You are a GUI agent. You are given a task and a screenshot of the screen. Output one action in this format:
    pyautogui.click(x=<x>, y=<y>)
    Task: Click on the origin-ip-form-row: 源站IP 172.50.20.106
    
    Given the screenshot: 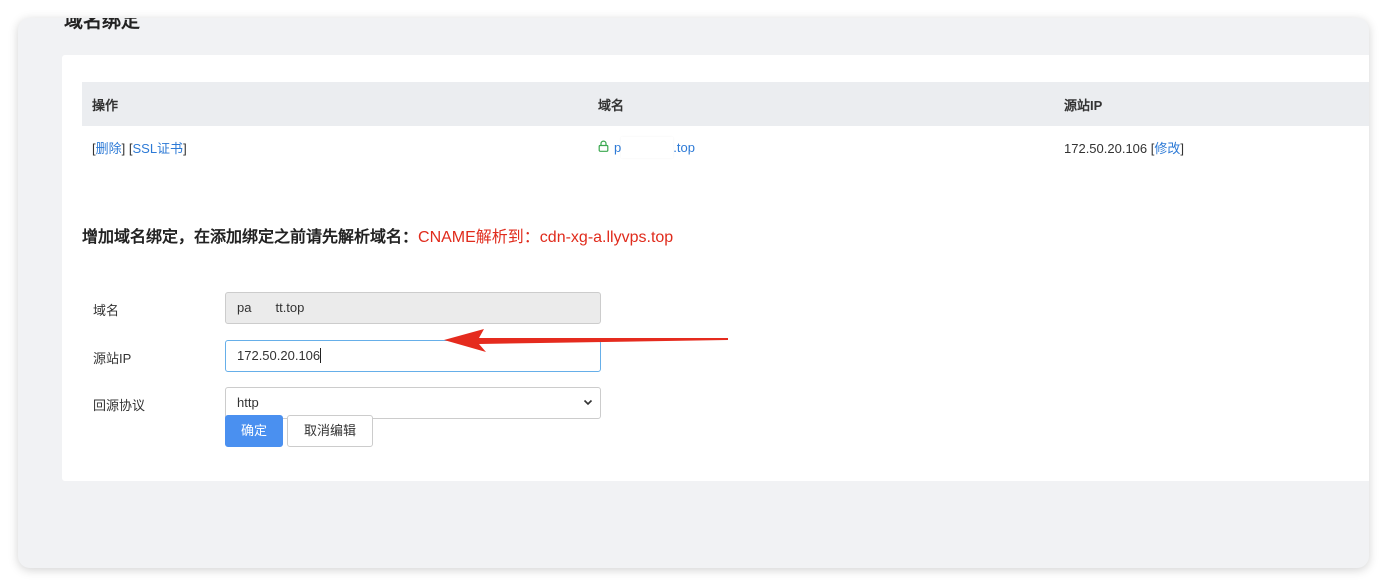 What is the action you would take?
    pyautogui.click(x=382, y=356)
    